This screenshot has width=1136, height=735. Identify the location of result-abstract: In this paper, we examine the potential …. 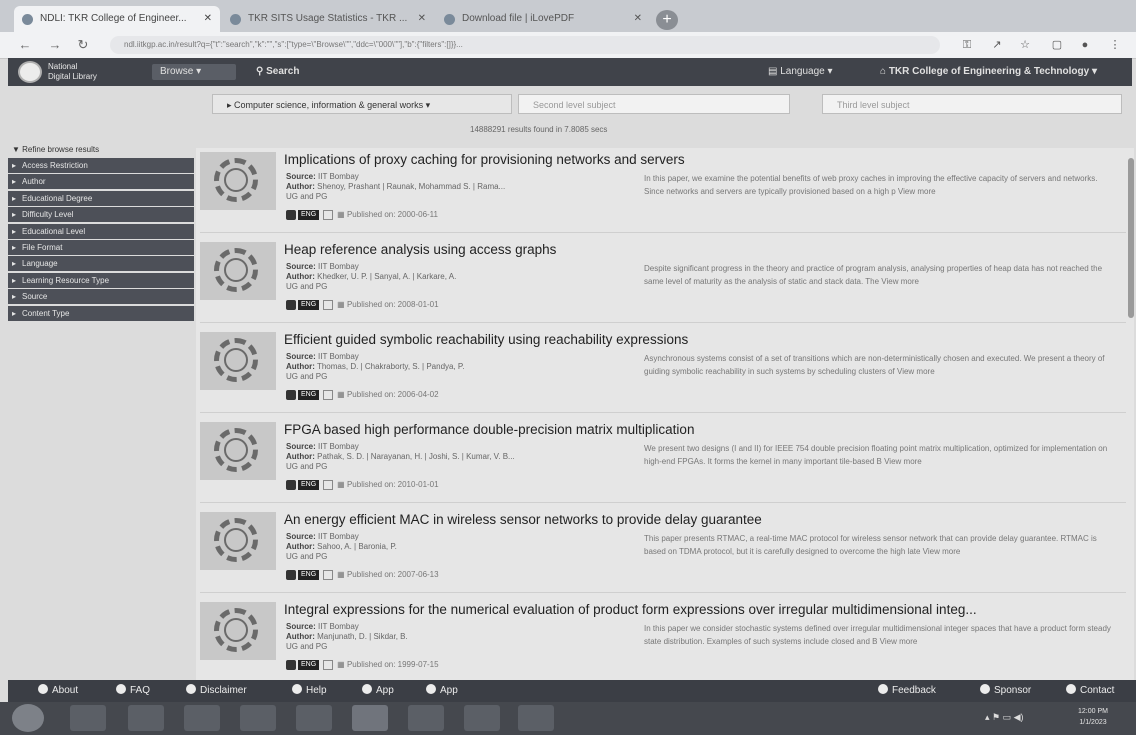
(879, 185).